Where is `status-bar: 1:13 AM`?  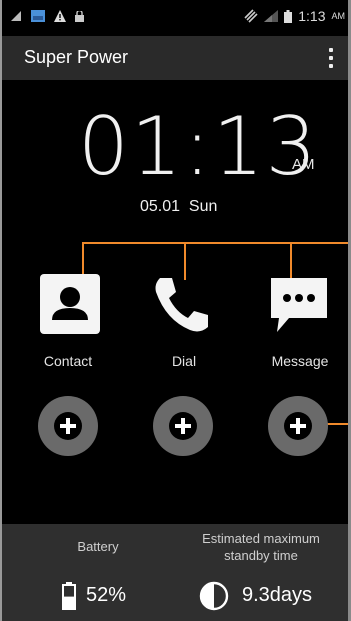
status-bar: 1:13 AM is located at coordinates (175, 18).